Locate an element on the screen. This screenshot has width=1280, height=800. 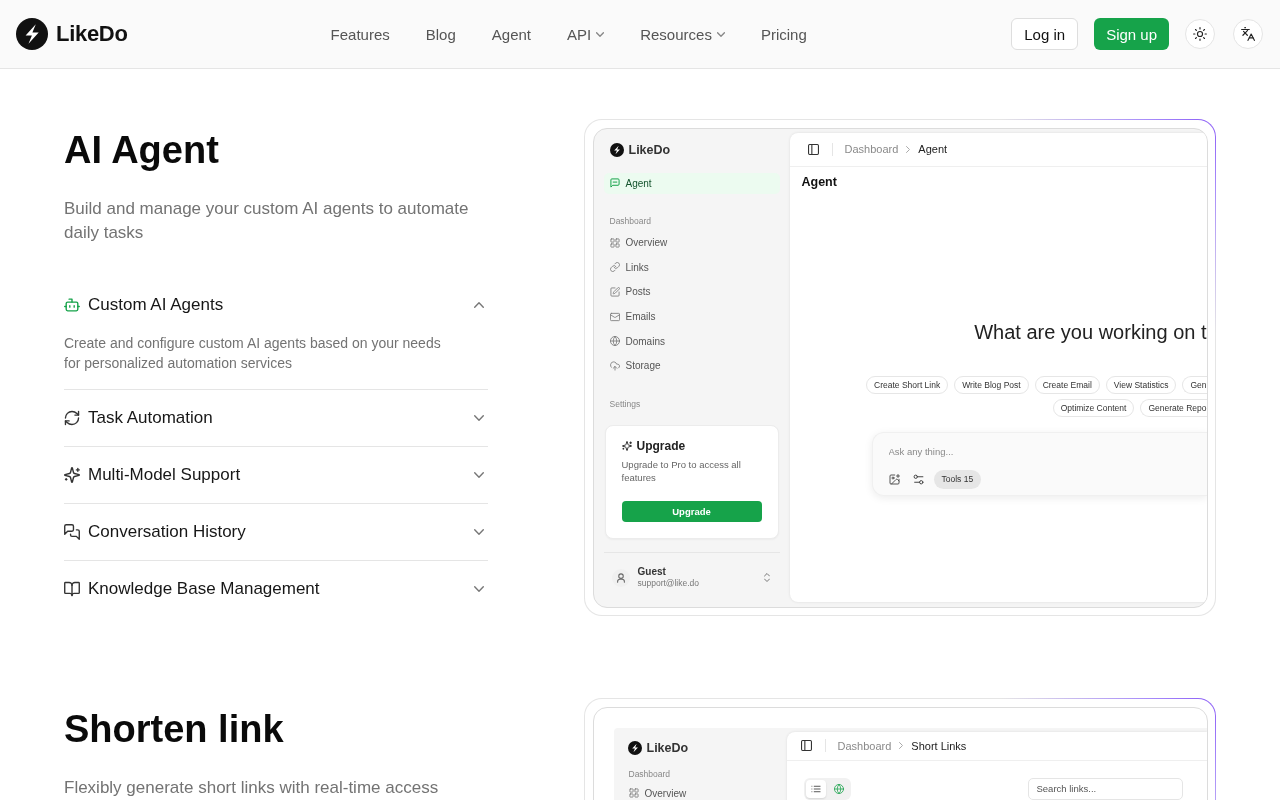
welcome-heading: What are you working on t is located at coordinates (1090, 331).